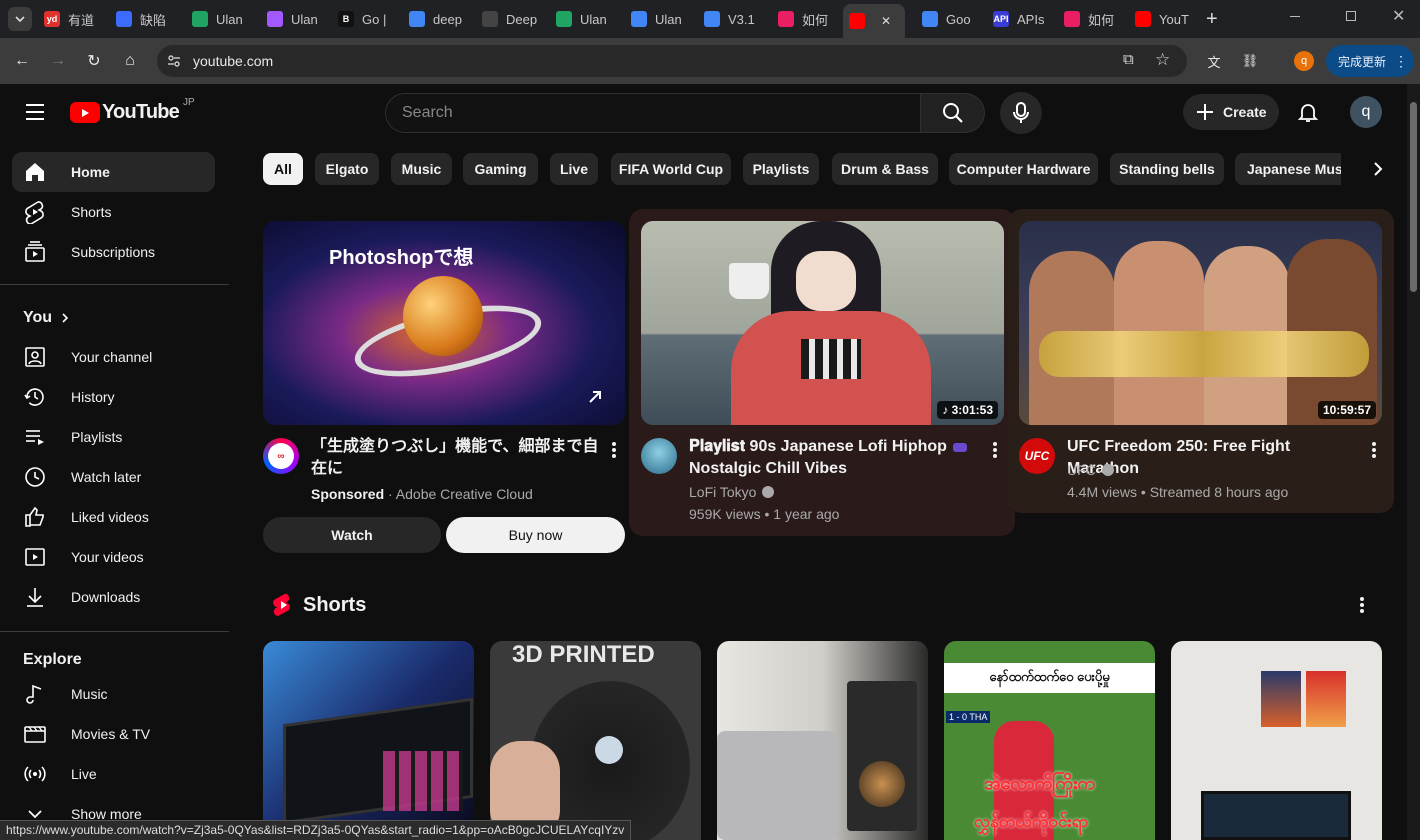 The width and height of the screenshot is (1420, 840). What do you see at coordinates (514, 19) in the screenshot?
I see `browser-tab: Deep` at bounding box center [514, 19].